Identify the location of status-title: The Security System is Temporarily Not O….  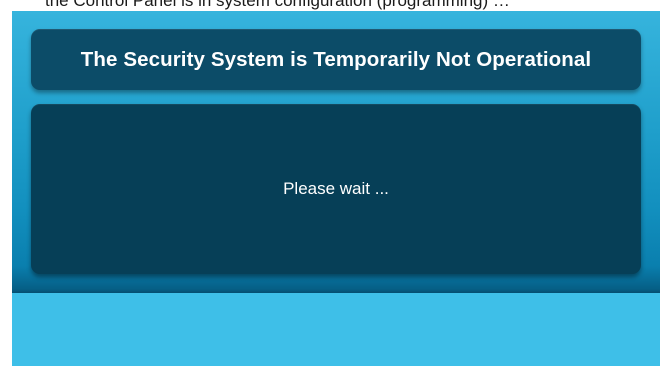
(336, 59).